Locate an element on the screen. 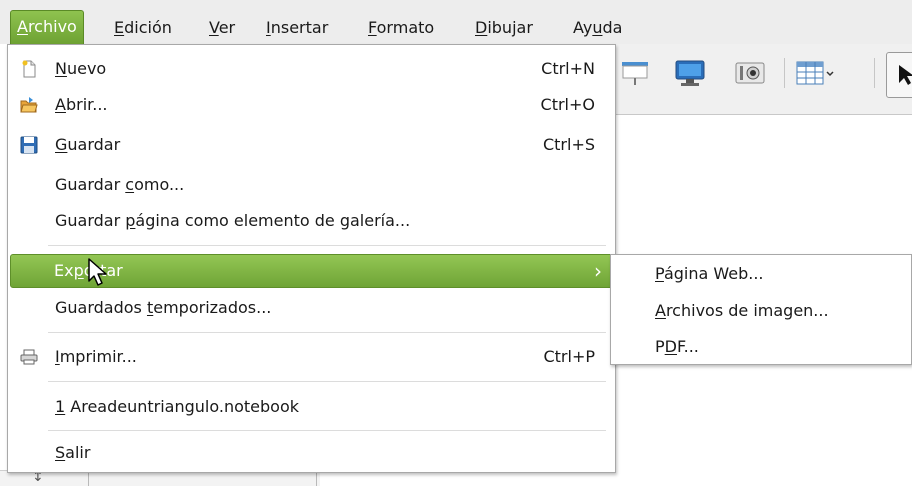  menu-item-abrir: Abrir... Ctrl+O is located at coordinates (311, 105).